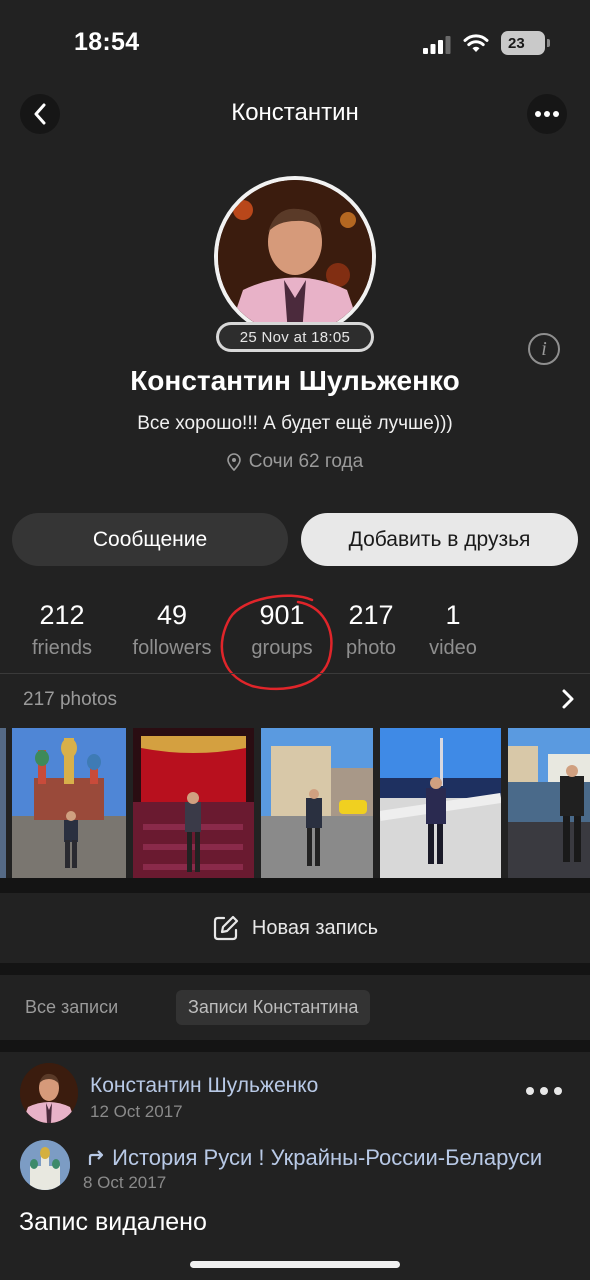 Image resolution: width=590 pixels, height=1280 pixels. Describe the element at coordinates (544, 1091) in the screenshot. I see `post-more-icon` at that location.